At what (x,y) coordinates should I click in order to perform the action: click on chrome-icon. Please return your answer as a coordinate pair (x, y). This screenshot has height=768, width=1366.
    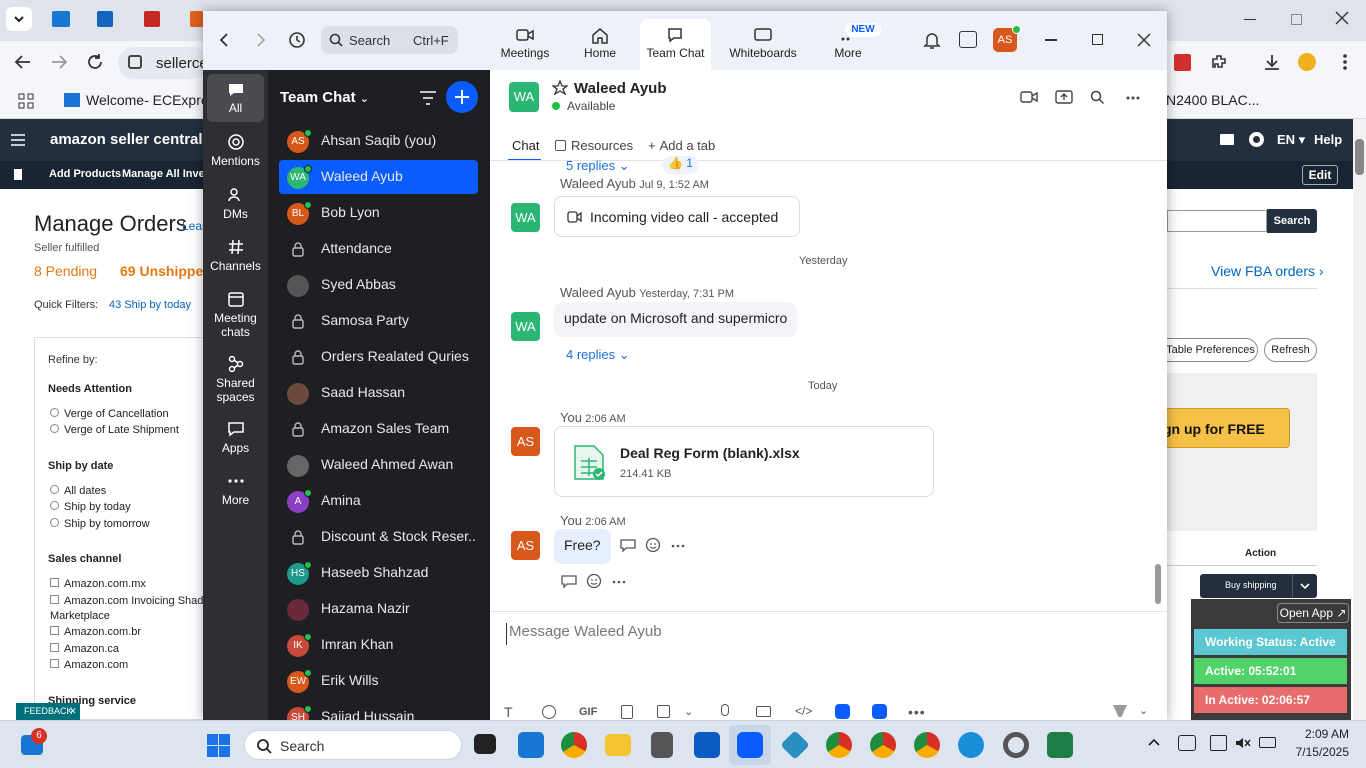
    Looking at the image, I should click on (574, 745).